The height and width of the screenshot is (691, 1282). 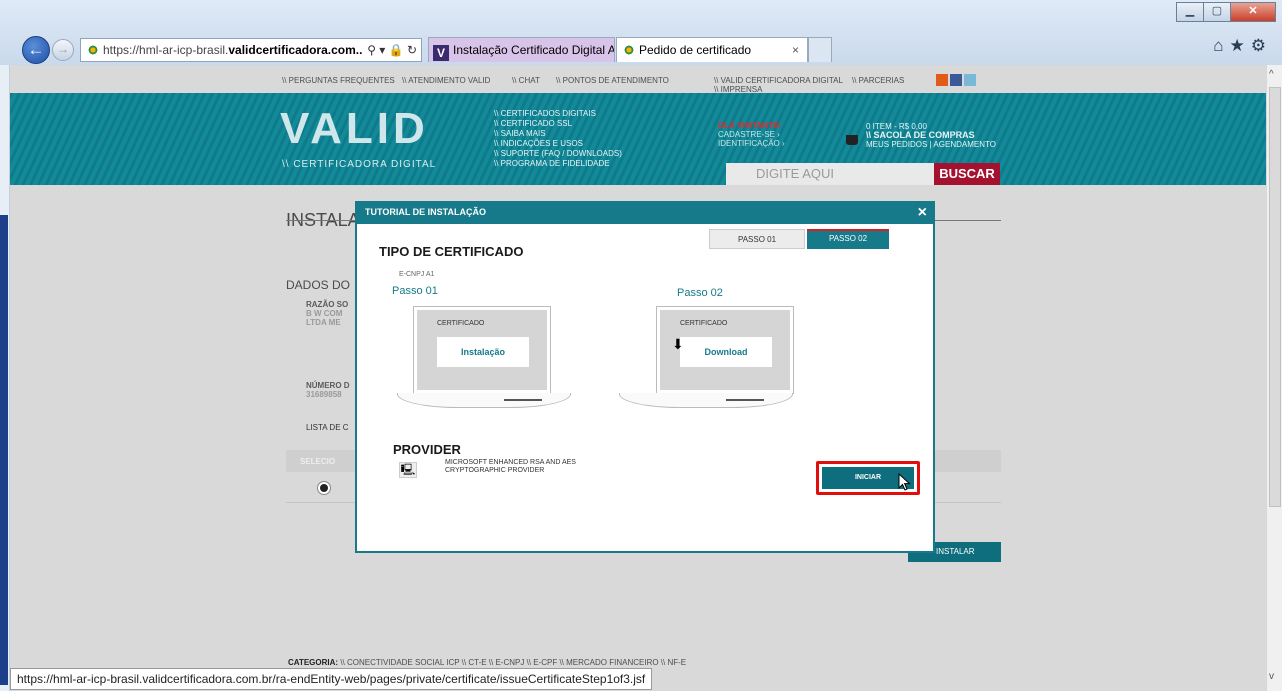 What do you see at coordinates (922, 213) in the screenshot?
I see `modal-close-icon: ×` at bounding box center [922, 213].